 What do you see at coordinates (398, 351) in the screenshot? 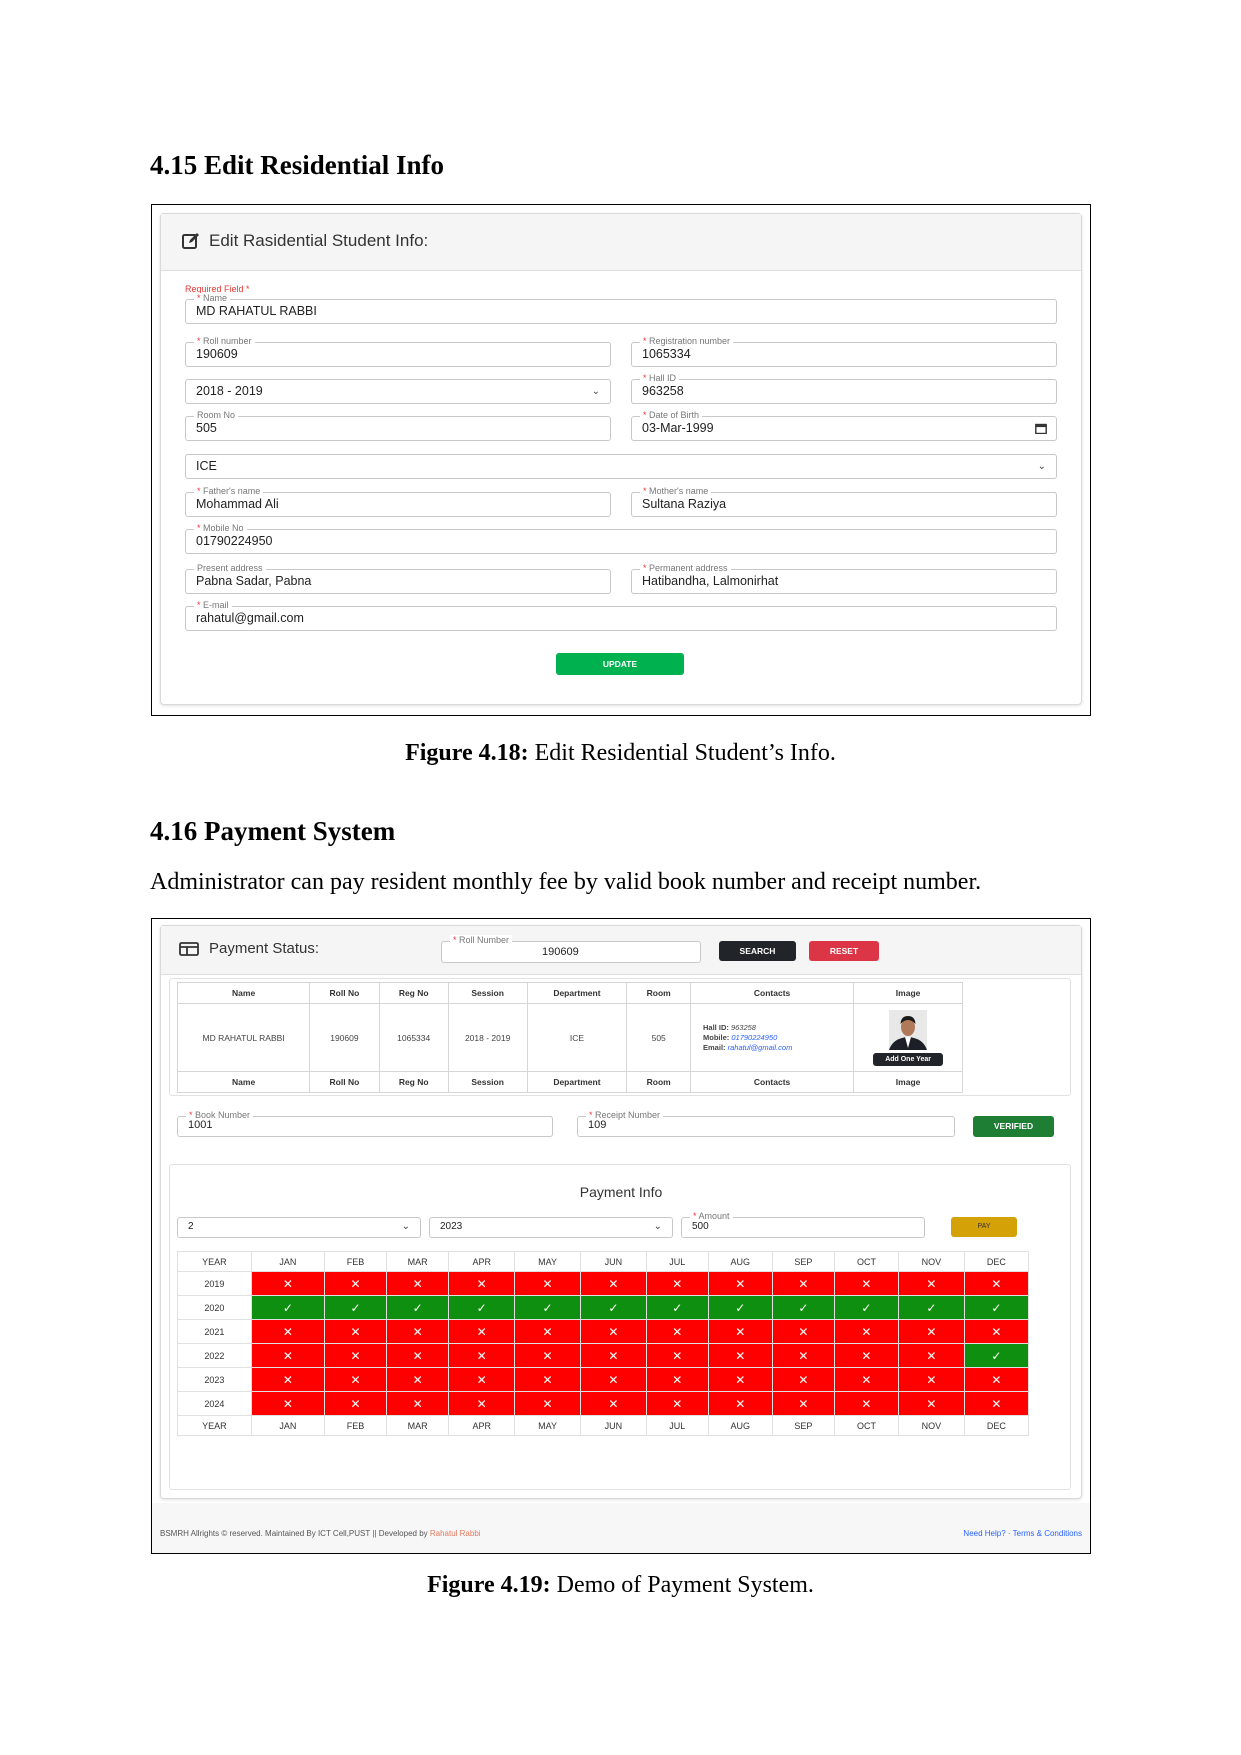
I see `roll-field: * Roll number 190609` at bounding box center [398, 351].